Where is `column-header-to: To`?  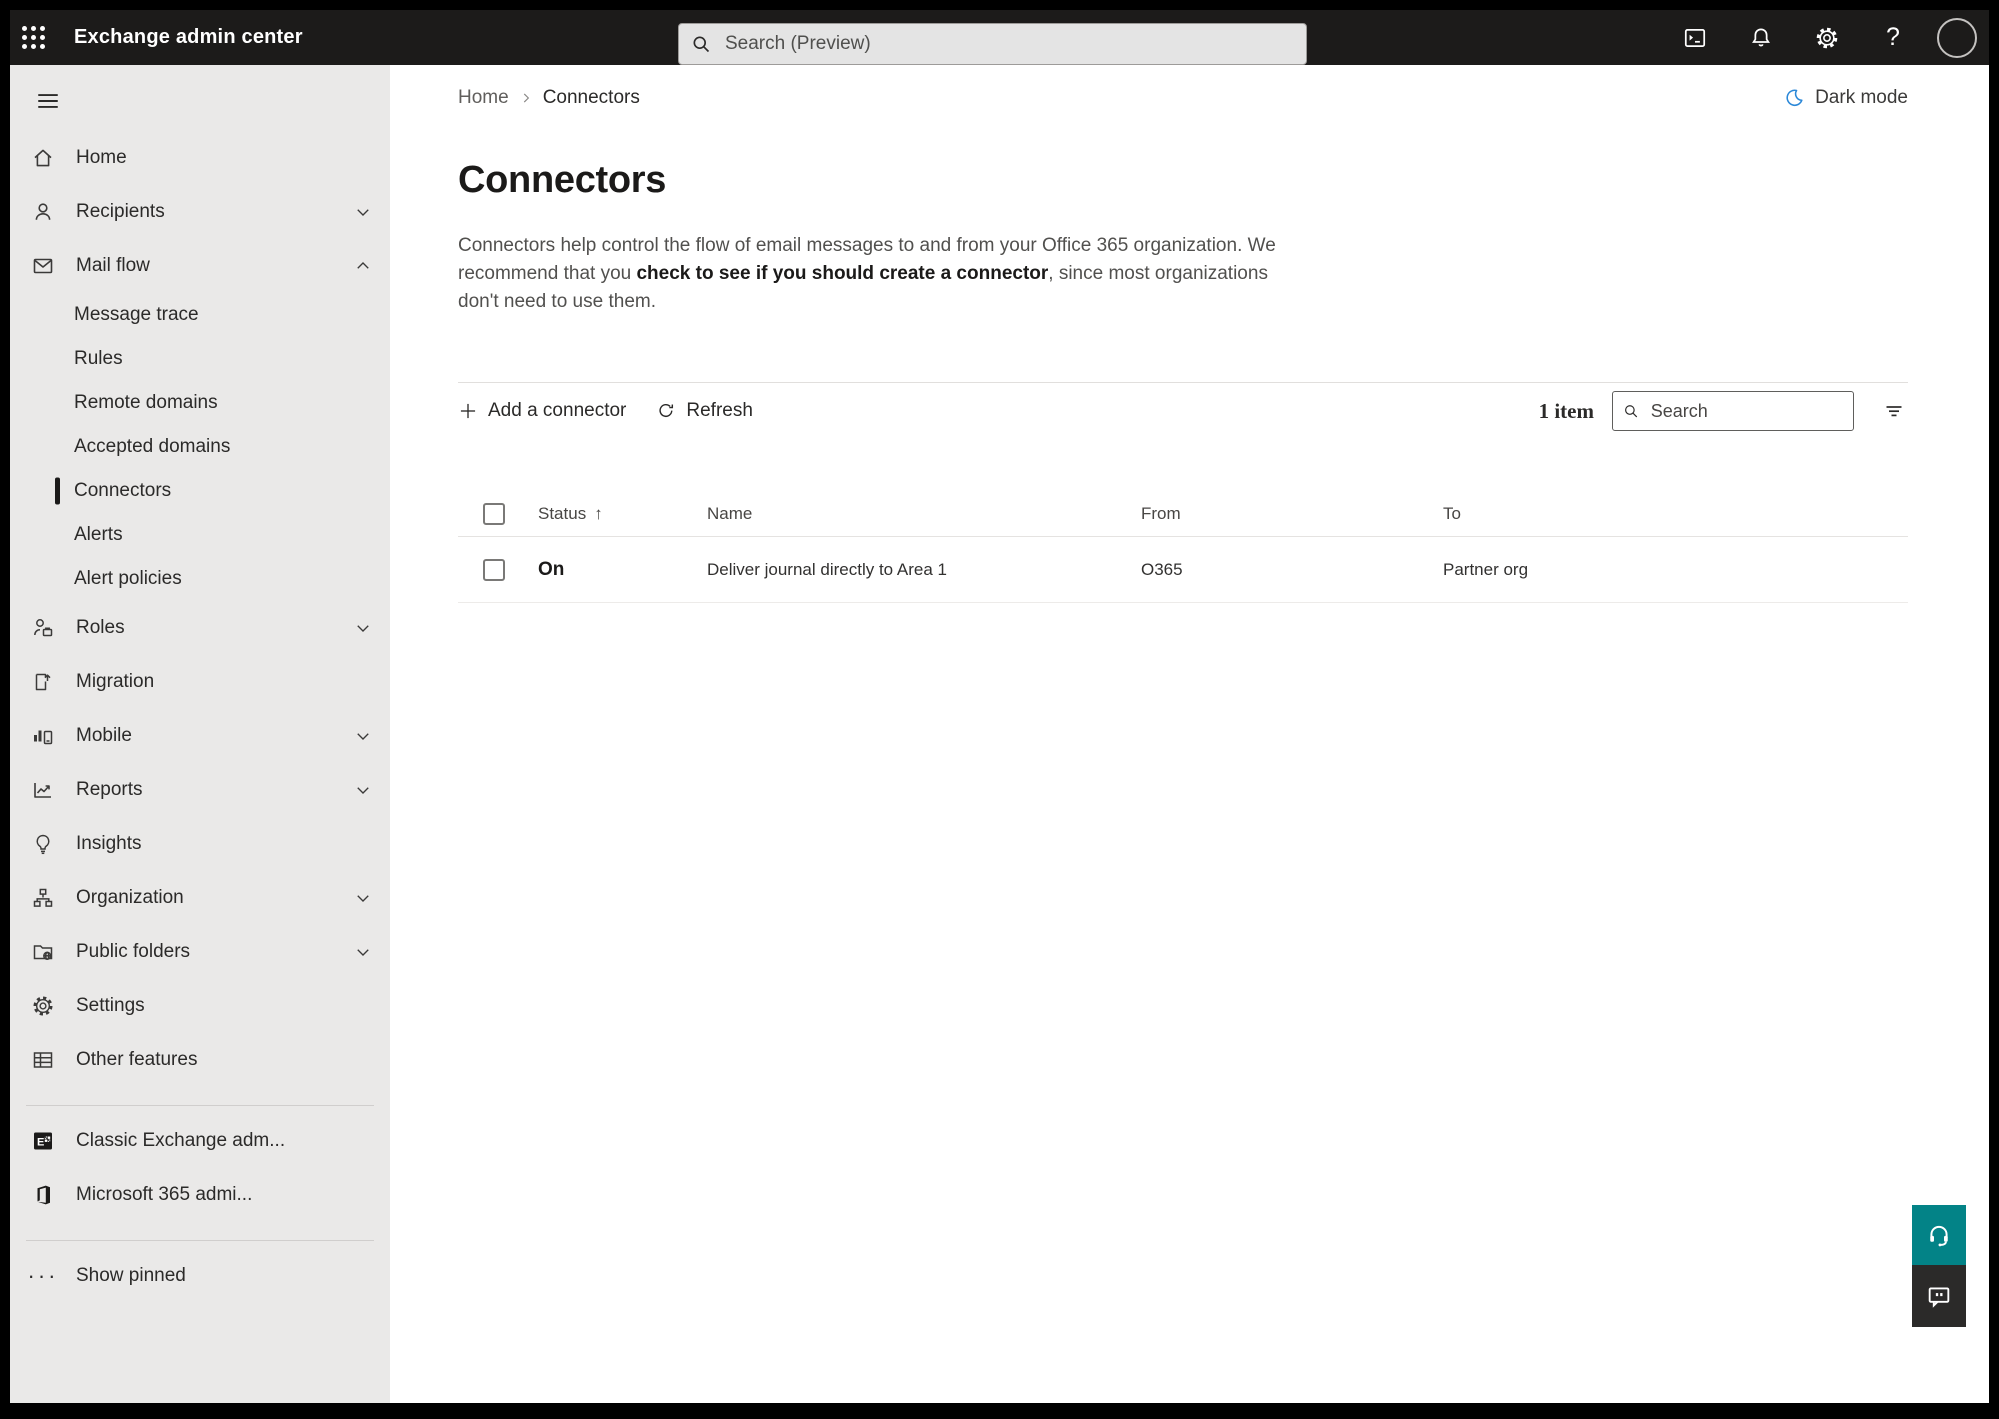 column-header-to: To is located at coordinates (1675, 514).